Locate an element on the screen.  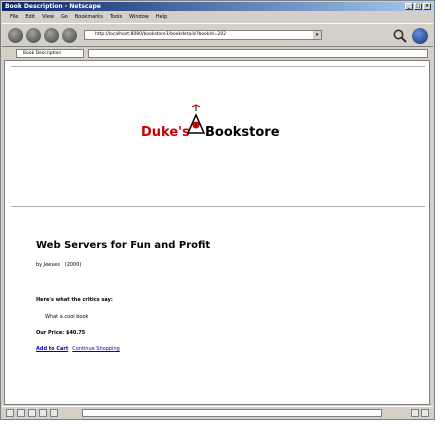
book-year: (2000) is located at coordinates (73, 265).